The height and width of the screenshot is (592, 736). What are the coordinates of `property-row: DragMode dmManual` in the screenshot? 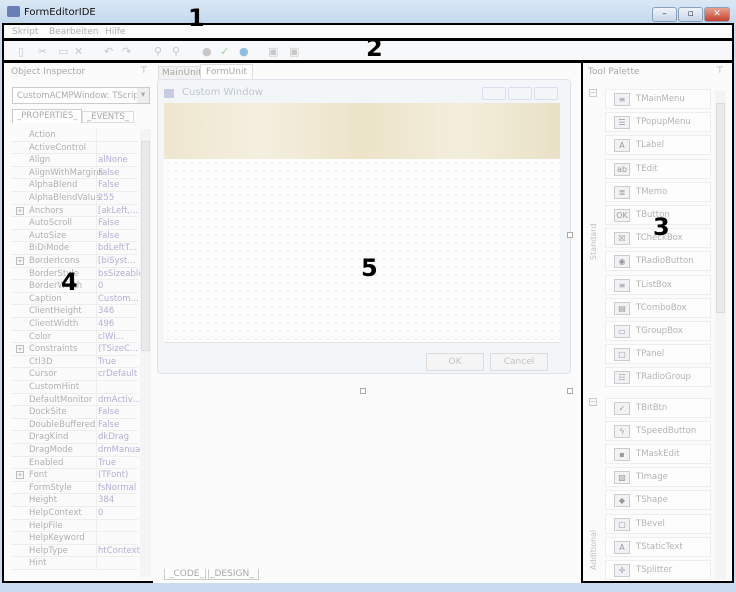 It's located at (76, 450).